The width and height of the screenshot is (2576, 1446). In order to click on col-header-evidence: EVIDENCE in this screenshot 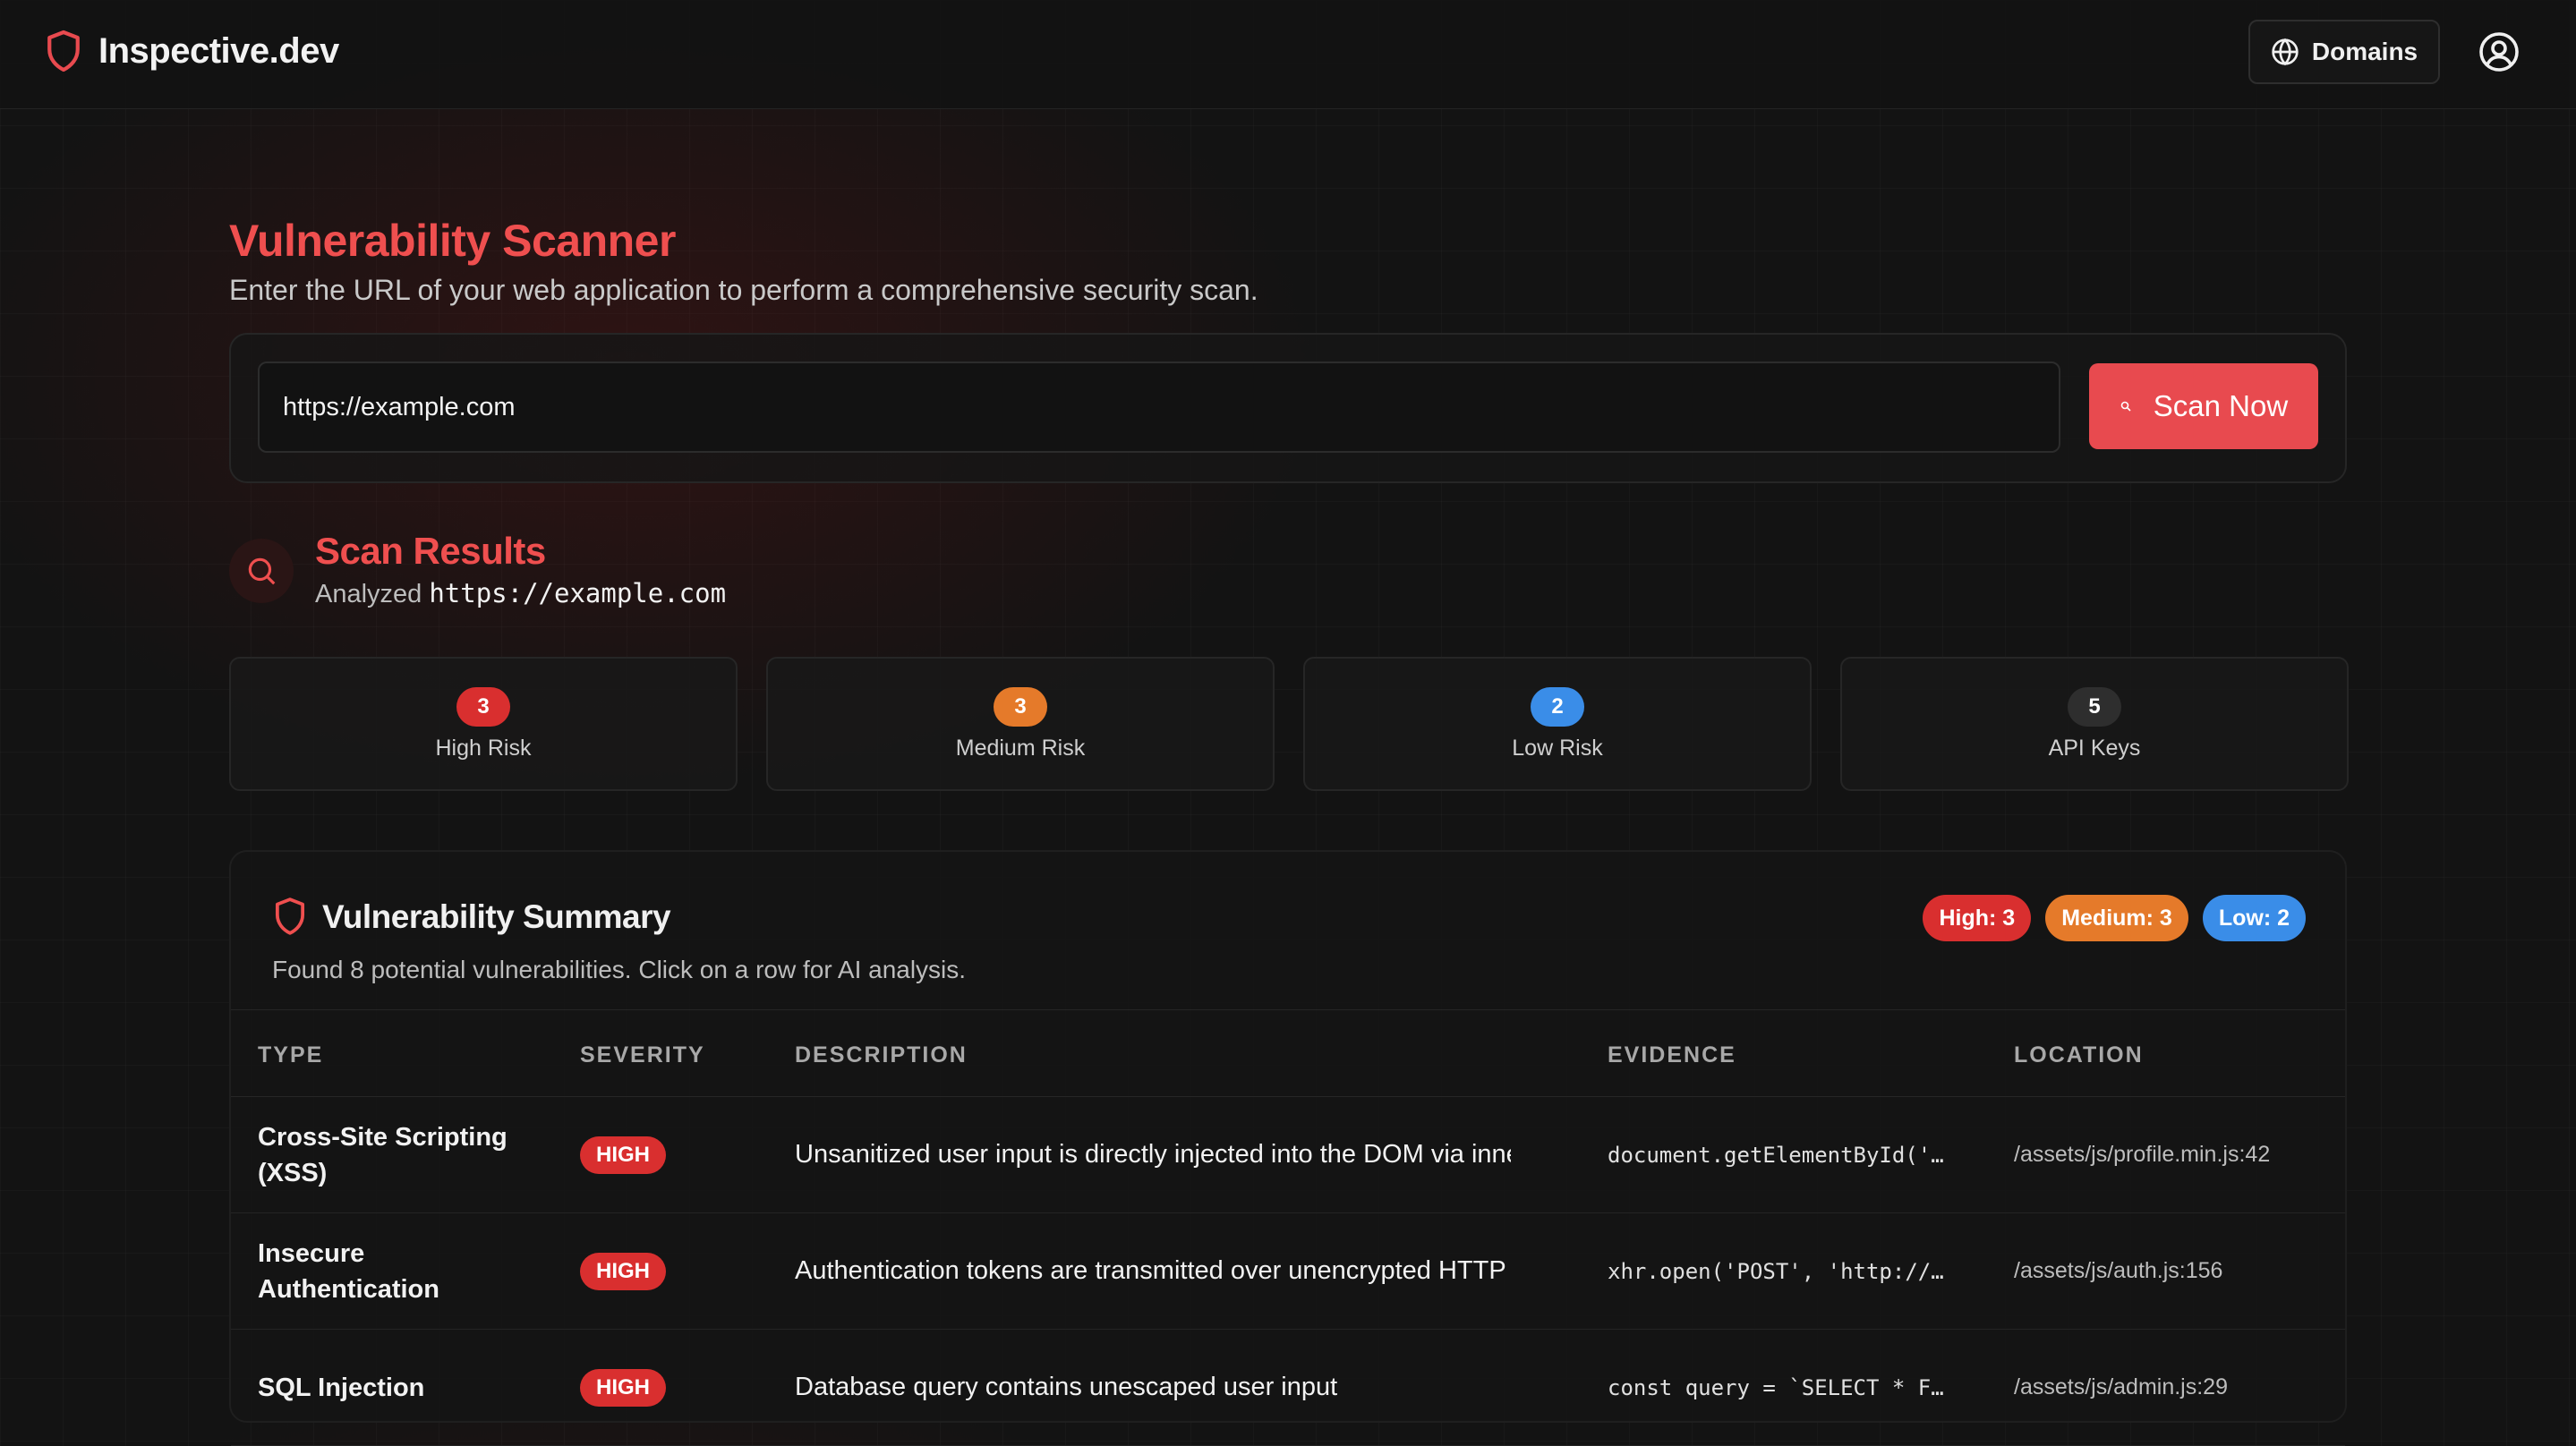, I will do `click(1672, 1054)`.